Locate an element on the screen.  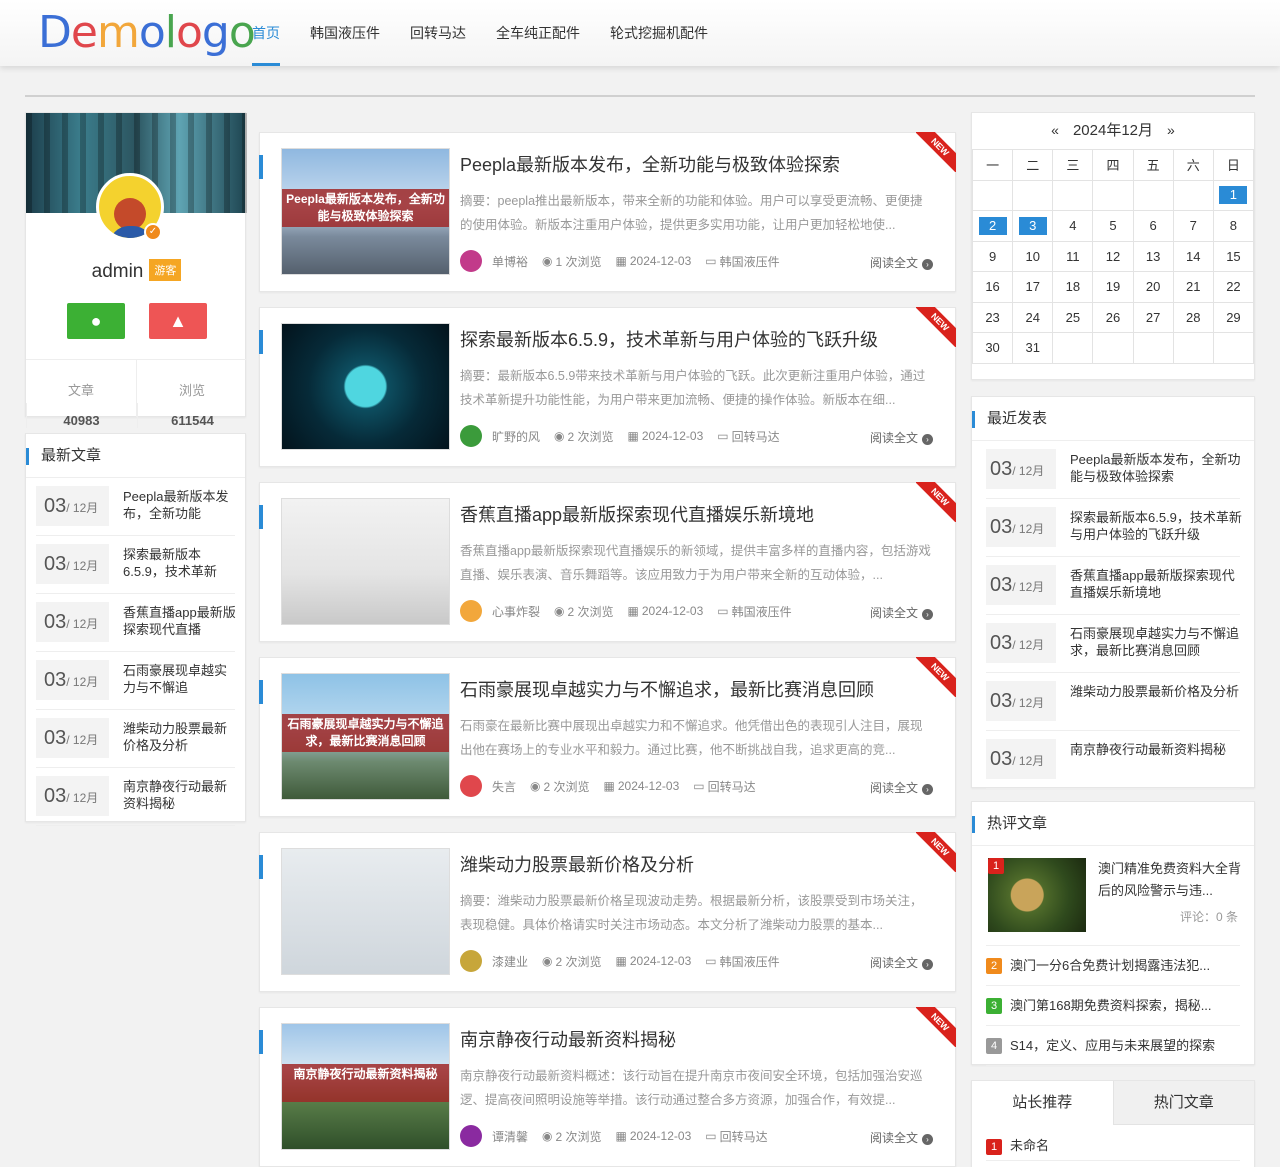
recent-item-title: 潍柴动力股票最新价格及分析 is located at coordinates (1156, 700).